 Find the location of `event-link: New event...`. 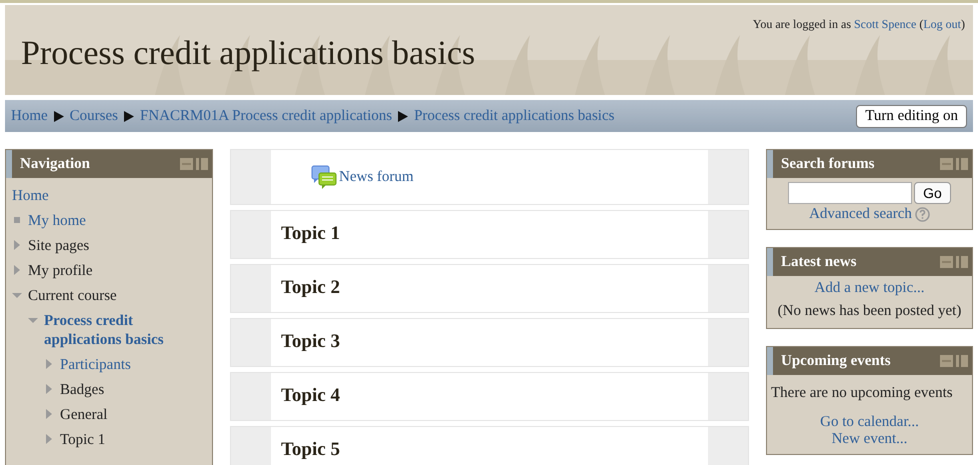

event-link: New event... is located at coordinates (870, 439).